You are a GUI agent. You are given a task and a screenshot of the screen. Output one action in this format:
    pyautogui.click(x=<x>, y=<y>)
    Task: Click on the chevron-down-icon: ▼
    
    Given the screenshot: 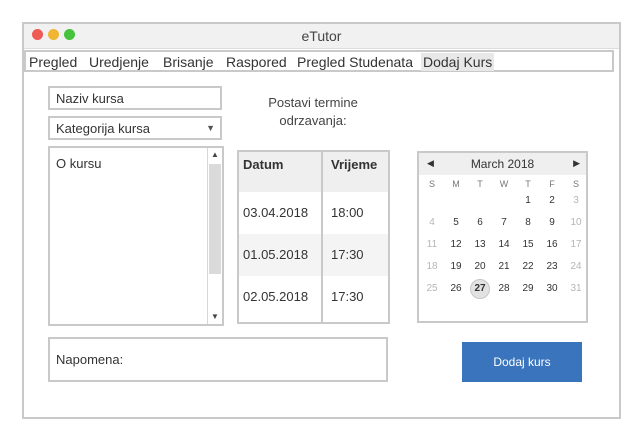 What is the action you would take?
    pyautogui.click(x=210, y=128)
    